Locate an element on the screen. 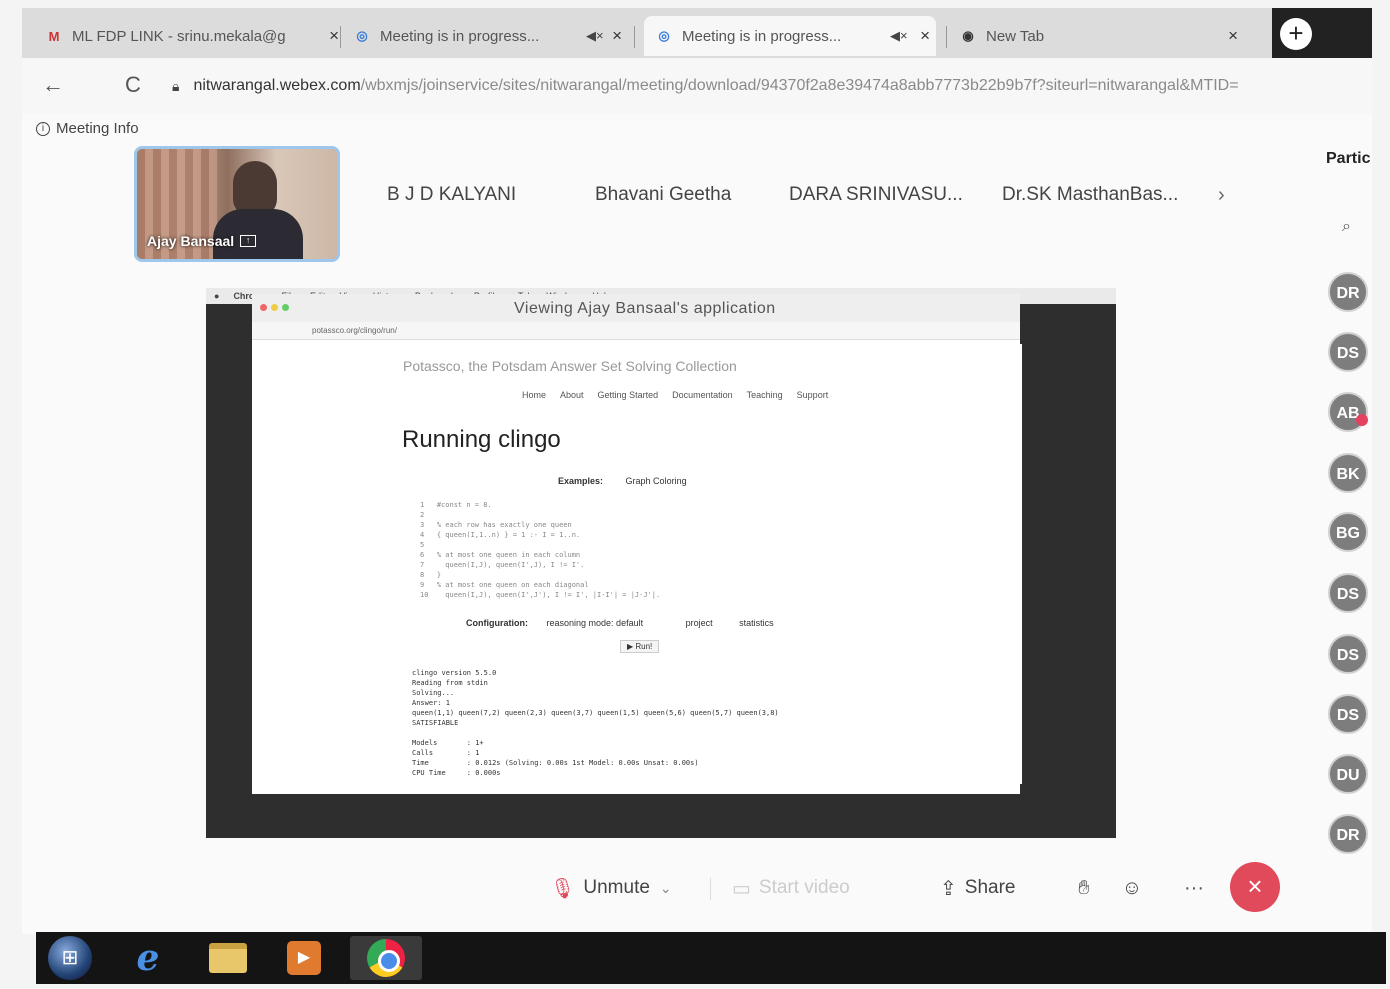 The height and width of the screenshot is (989, 1390). site-nav-item: Getting Started is located at coordinates (628, 395).